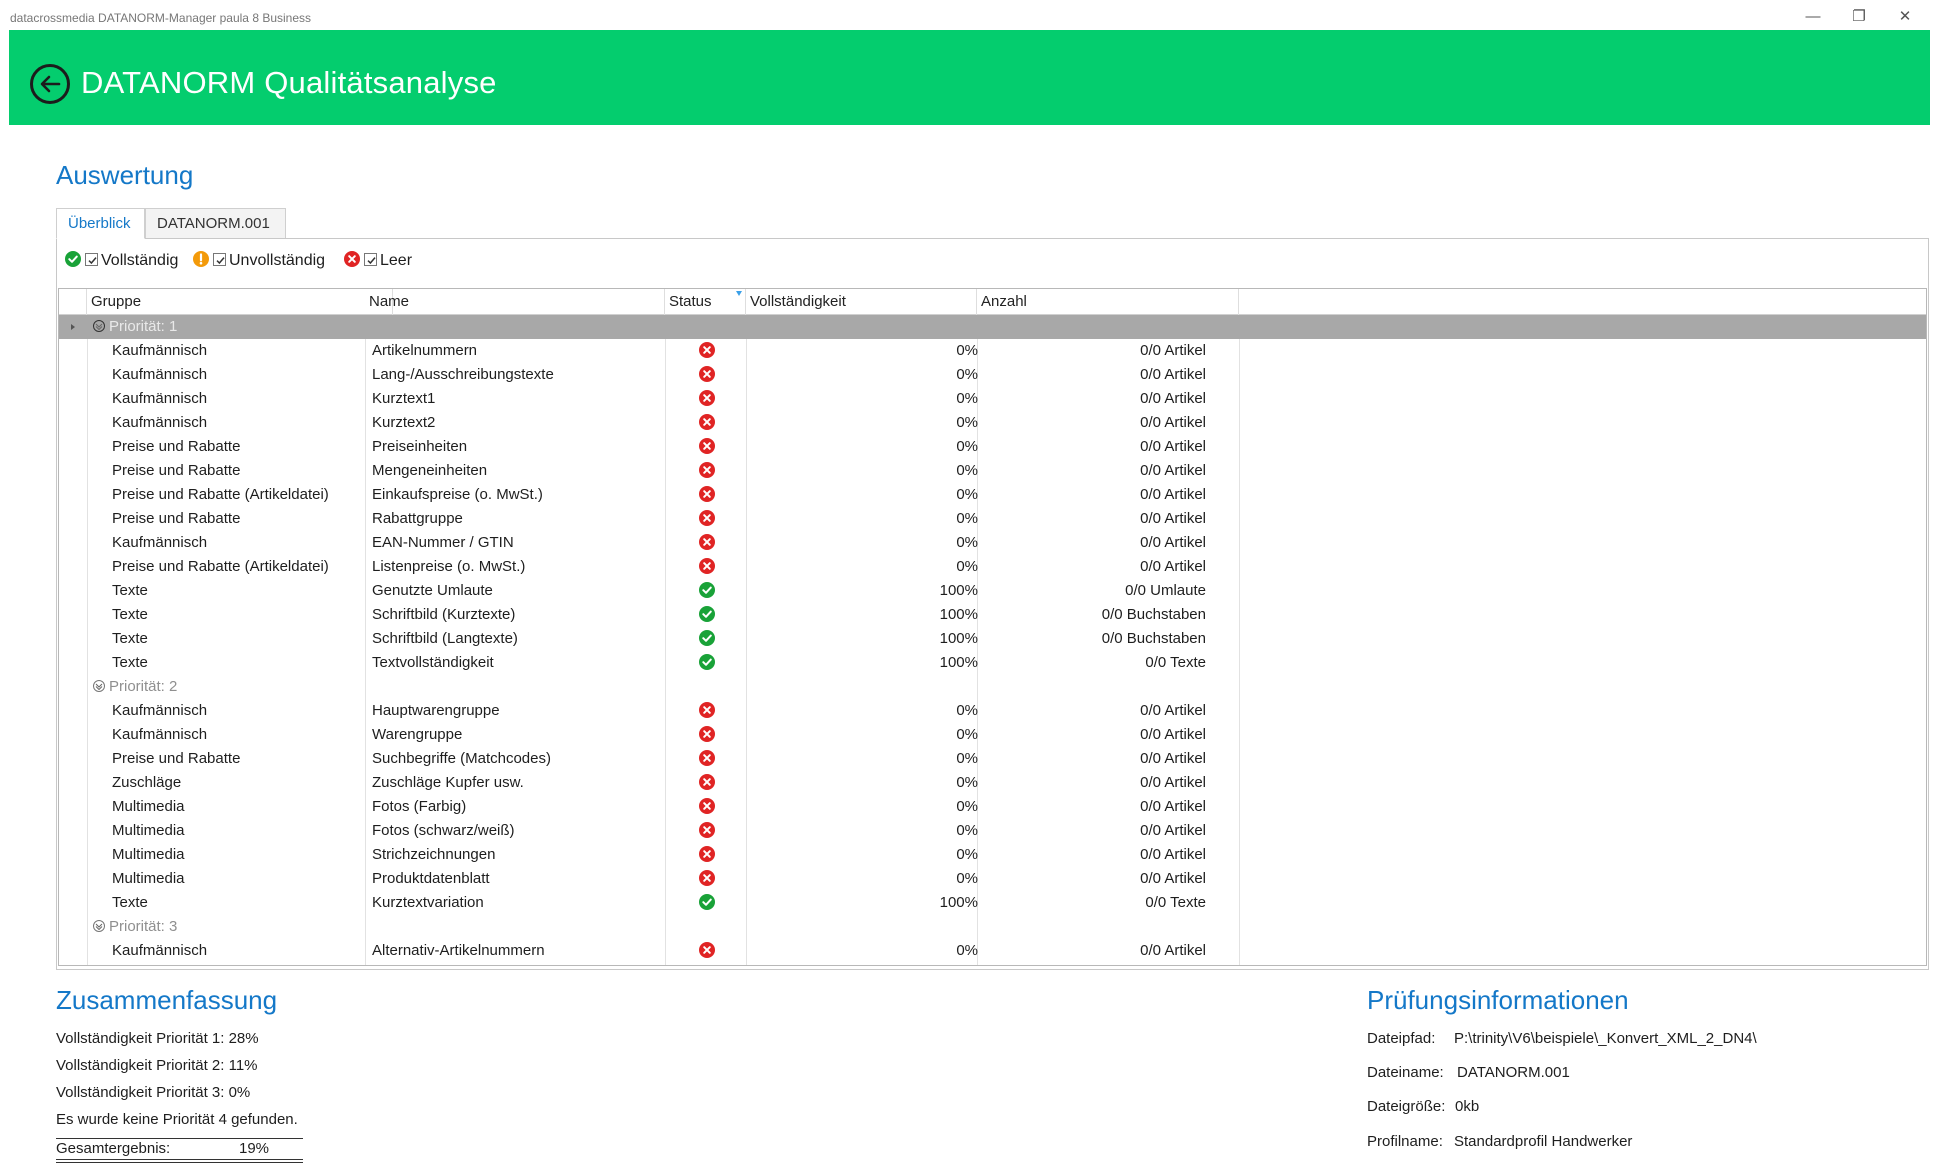 Image resolution: width=1938 pixels, height=1176 pixels. I want to click on minimize-button: —, so click(1813, 17).